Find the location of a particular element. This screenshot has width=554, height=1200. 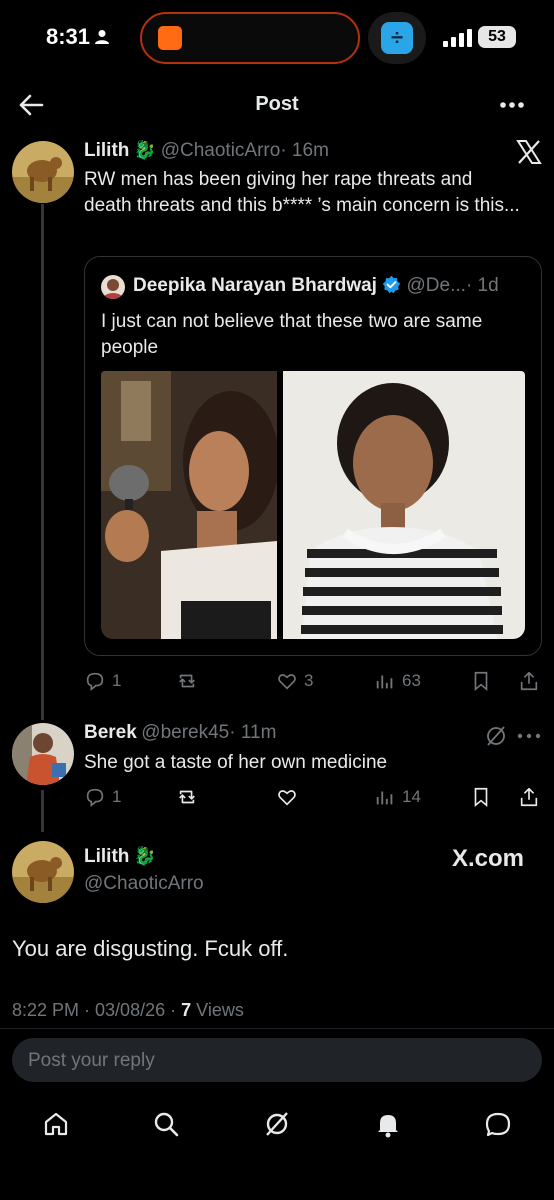

x-logo-icon is located at coordinates (529, 152).